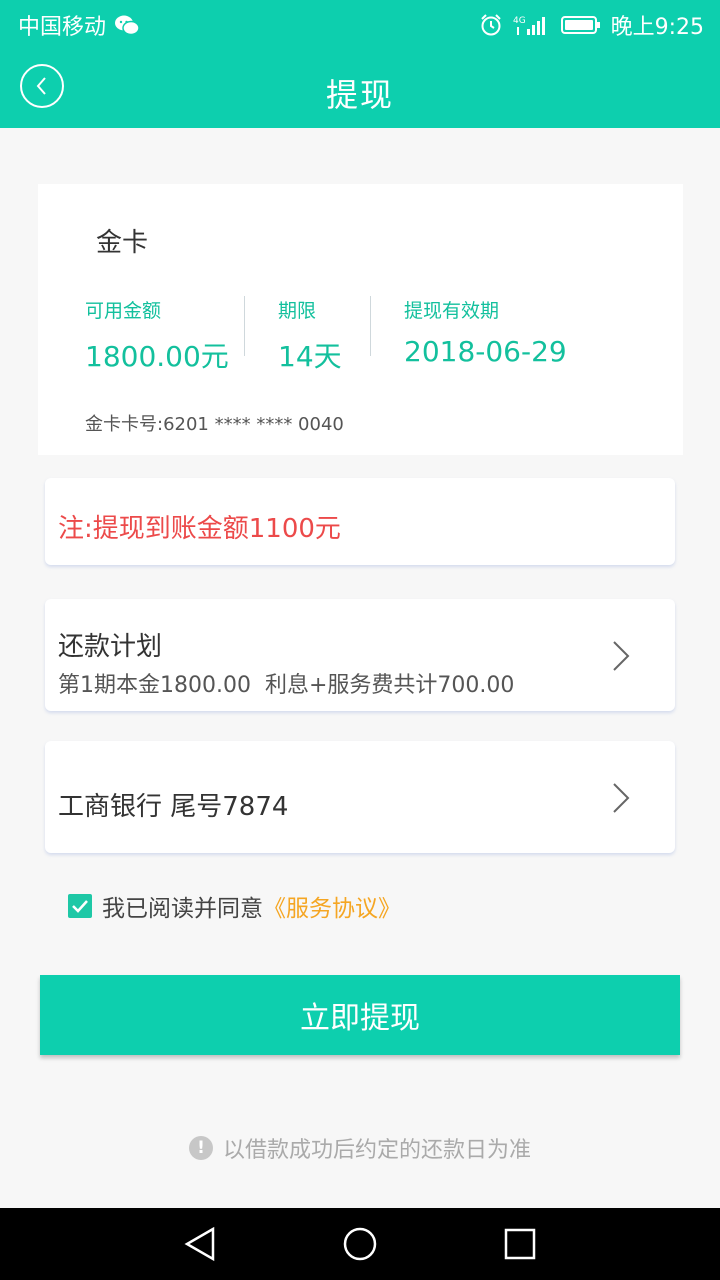 Image resolution: width=720 pixels, height=1280 pixels. What do you see at coordinates (182, 909) in the screenshot?
I see `agreement-text: 我已阅读并同意` at bounding box center [182, 909].